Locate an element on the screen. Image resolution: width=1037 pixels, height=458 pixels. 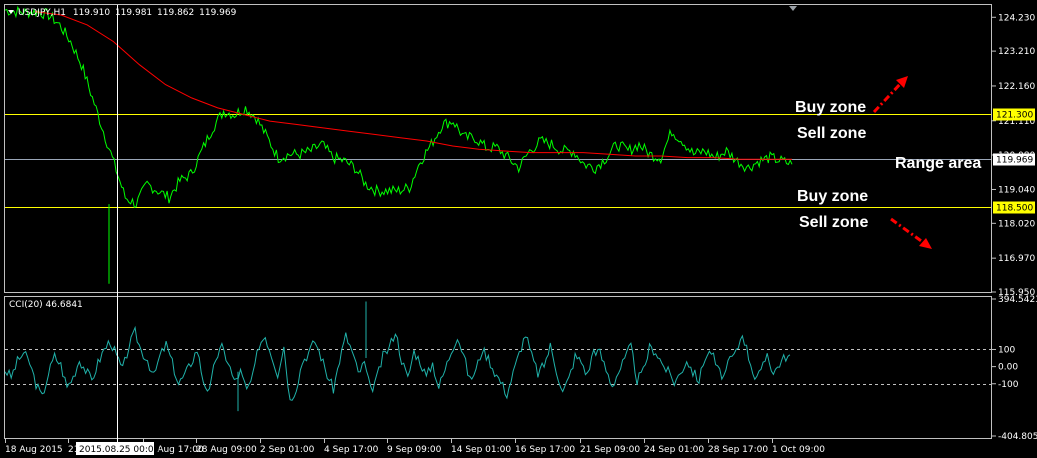
price-tick-label: 122.160 is located at coordinates (1016, 87).